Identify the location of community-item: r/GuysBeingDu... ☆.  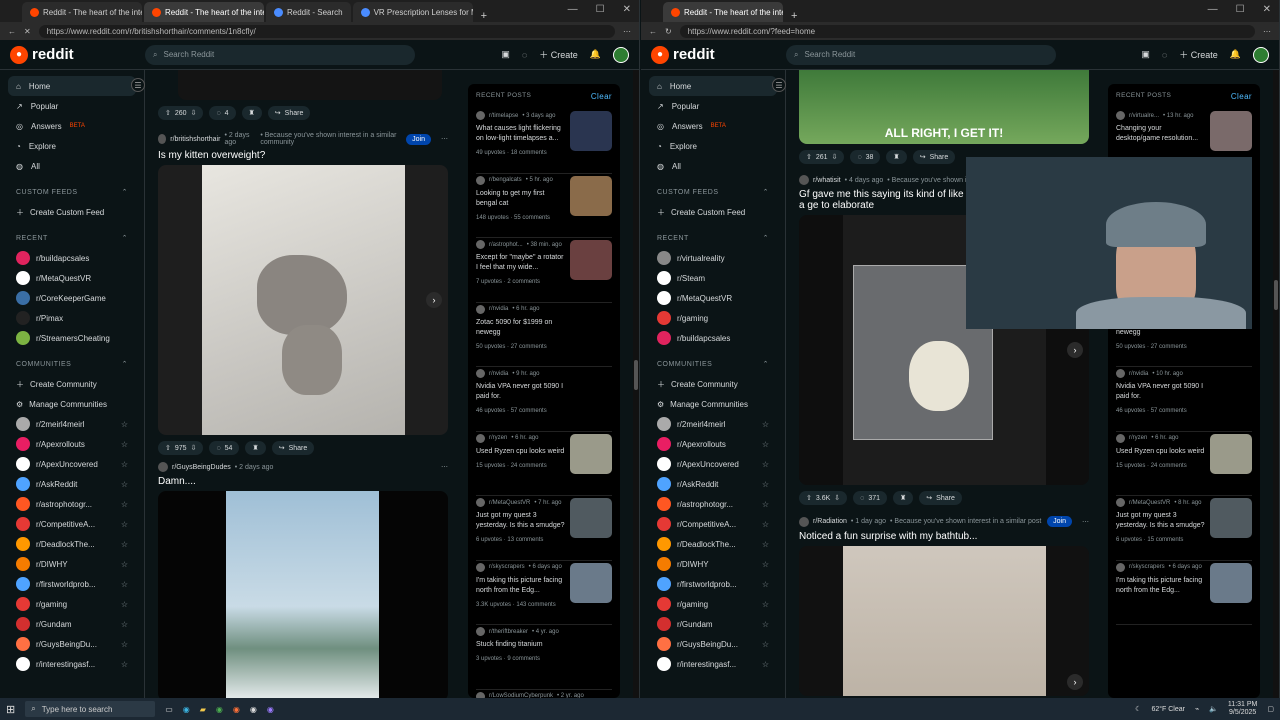
(713, 644).